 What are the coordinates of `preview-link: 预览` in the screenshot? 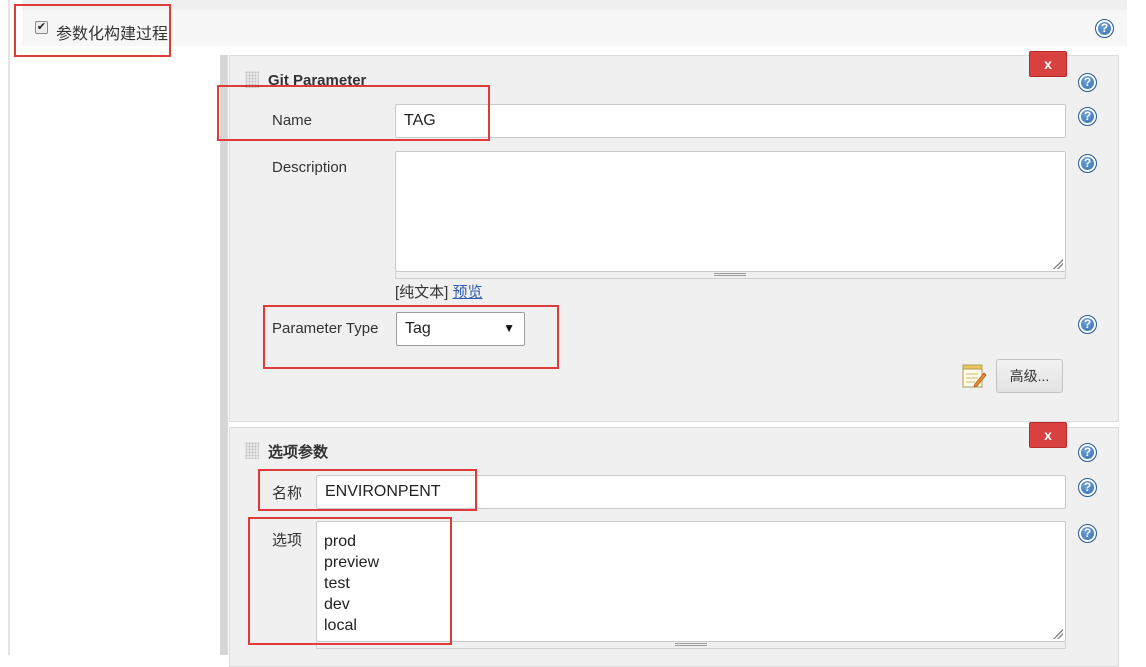 It's located at (468, 292).